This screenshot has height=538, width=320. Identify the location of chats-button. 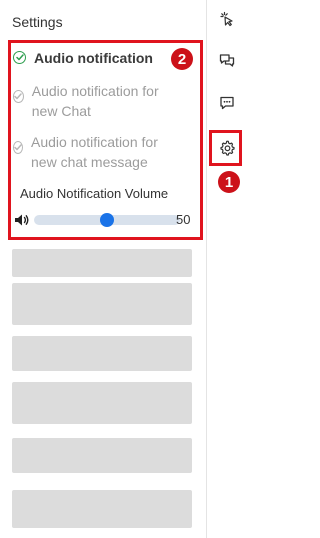
(227, 61).